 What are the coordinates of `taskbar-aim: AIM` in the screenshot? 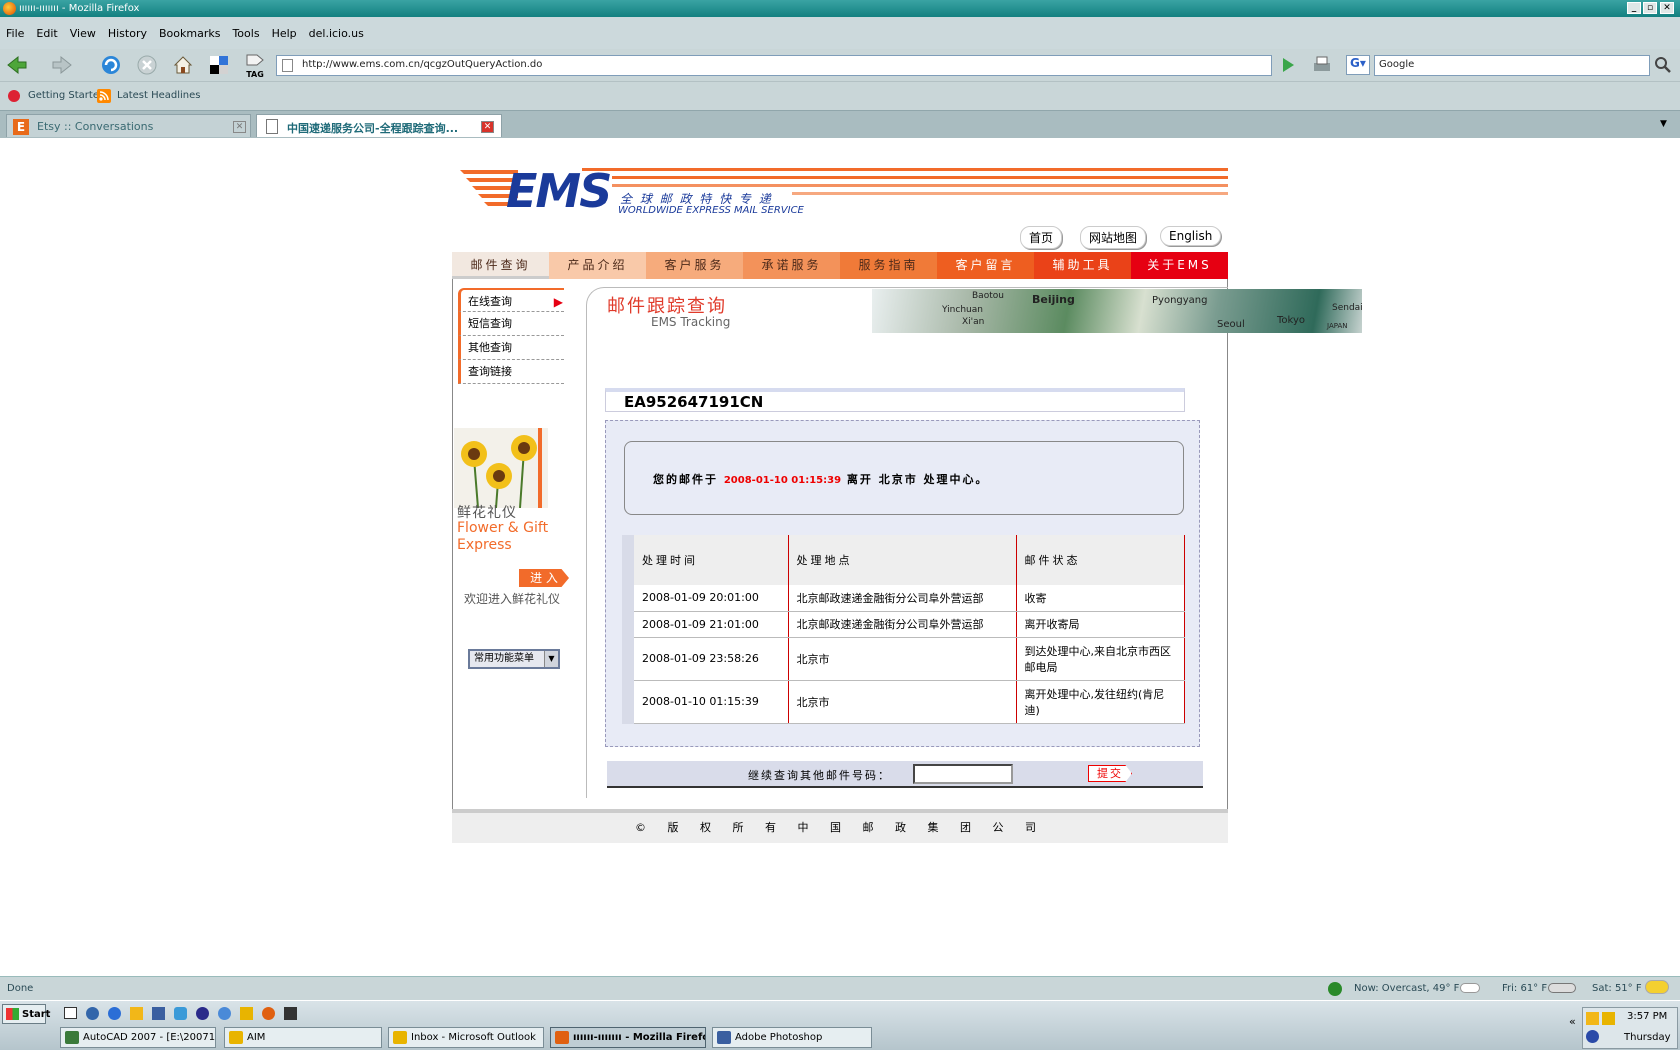 It's located at (303, 1037).